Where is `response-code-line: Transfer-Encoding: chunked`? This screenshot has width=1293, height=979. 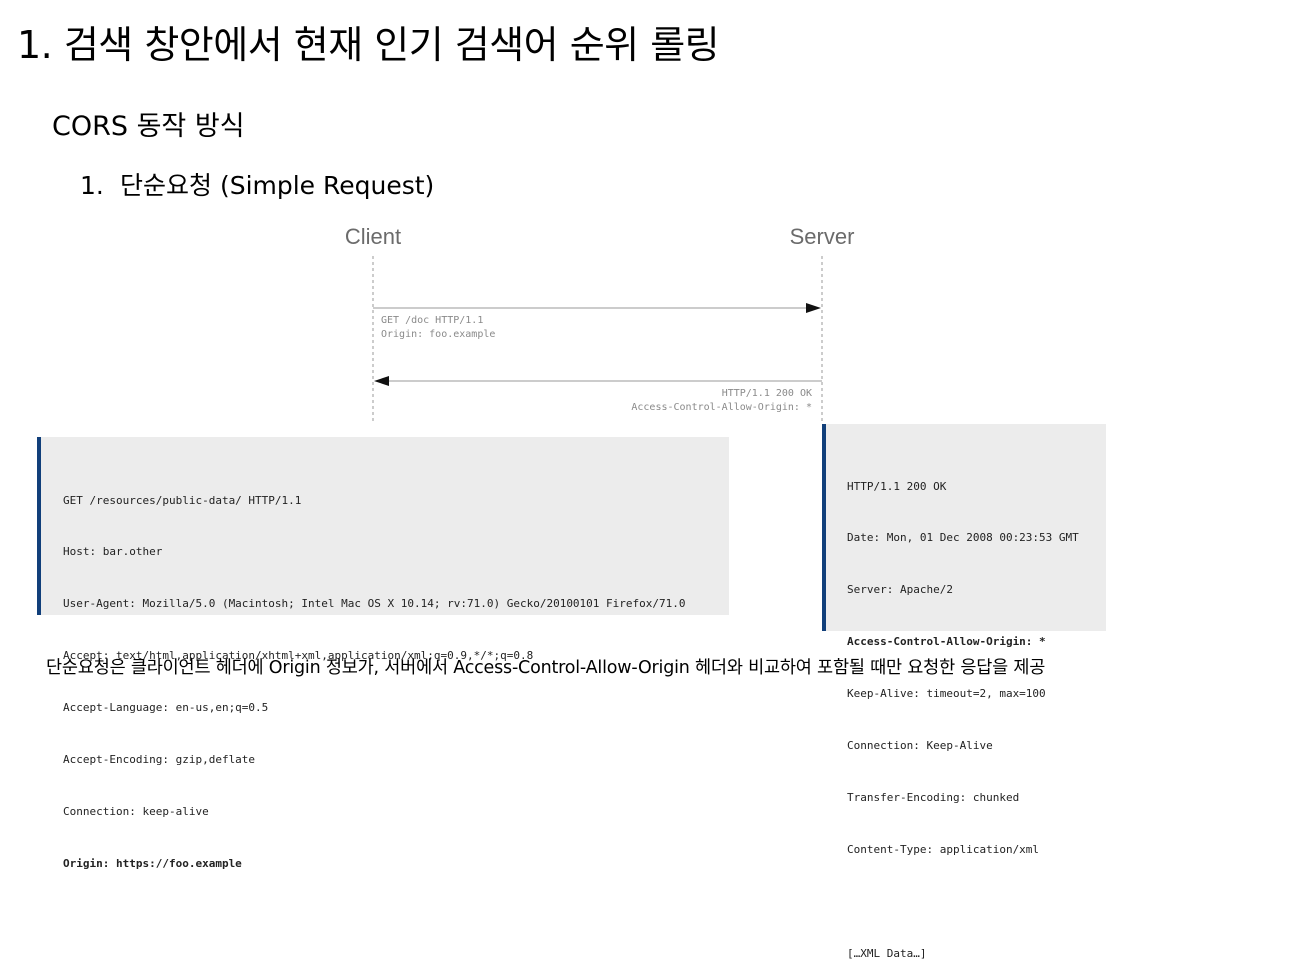 response-code-line: Transfer-Encoding: chunked is located at coordinates (933, 797).